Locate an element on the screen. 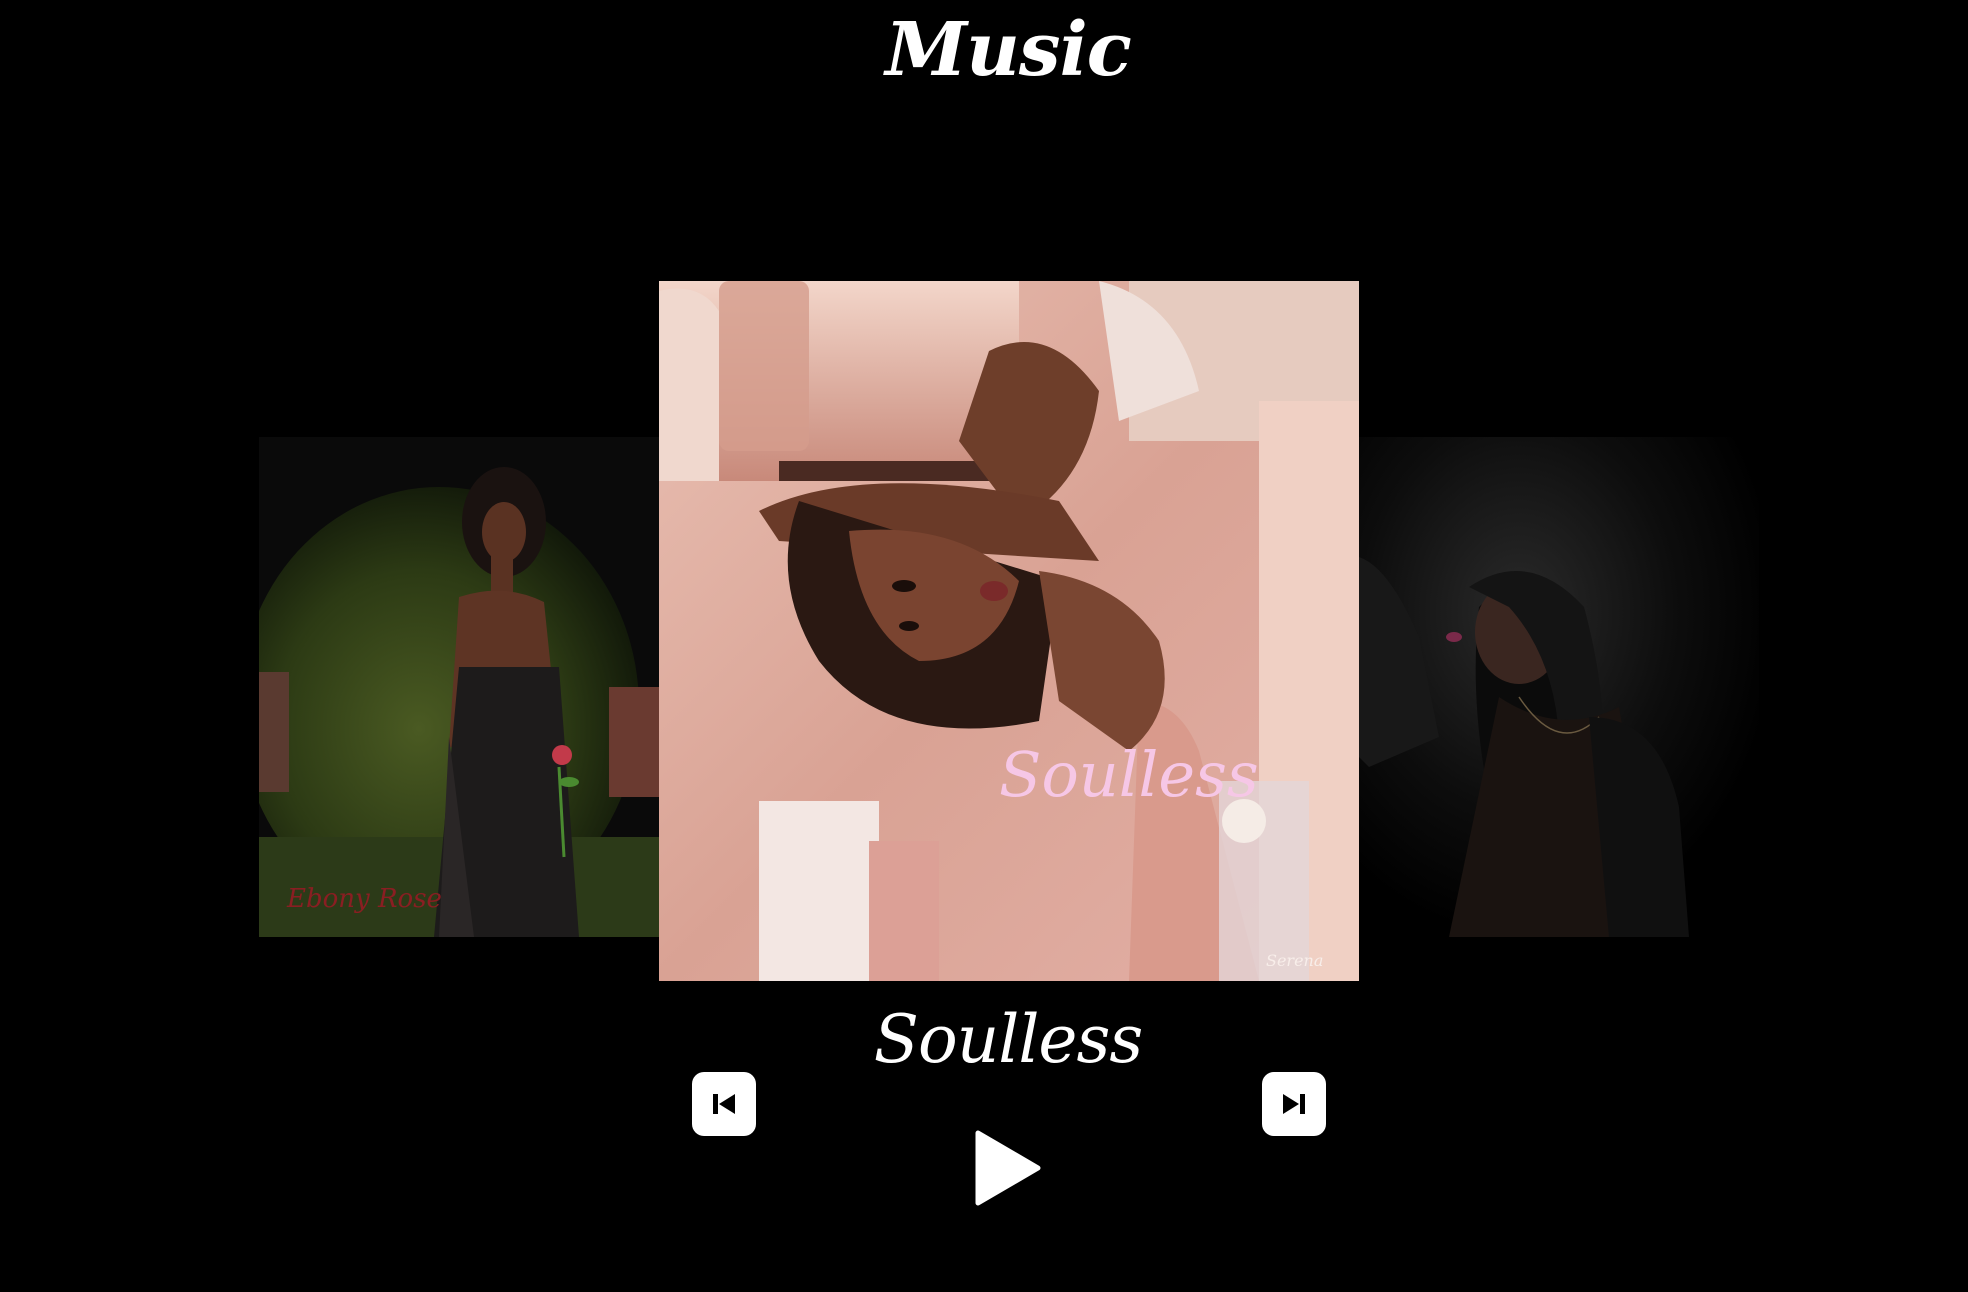 This screenshot has height=1292, width=1968. next-track-button is located at coordinates (1294, 1104).